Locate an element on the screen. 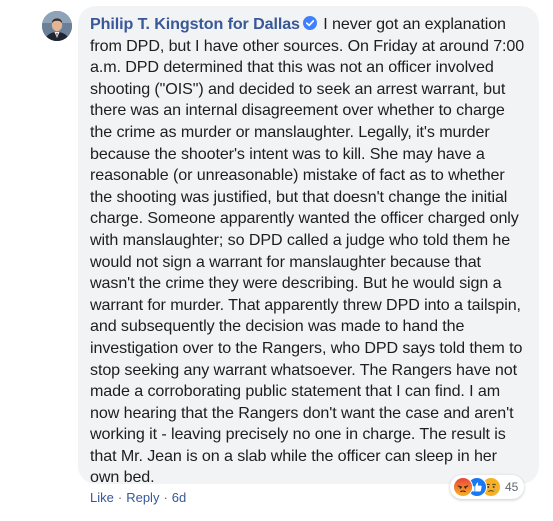  angry-reaction-icon is located at coordinates (463, 487).